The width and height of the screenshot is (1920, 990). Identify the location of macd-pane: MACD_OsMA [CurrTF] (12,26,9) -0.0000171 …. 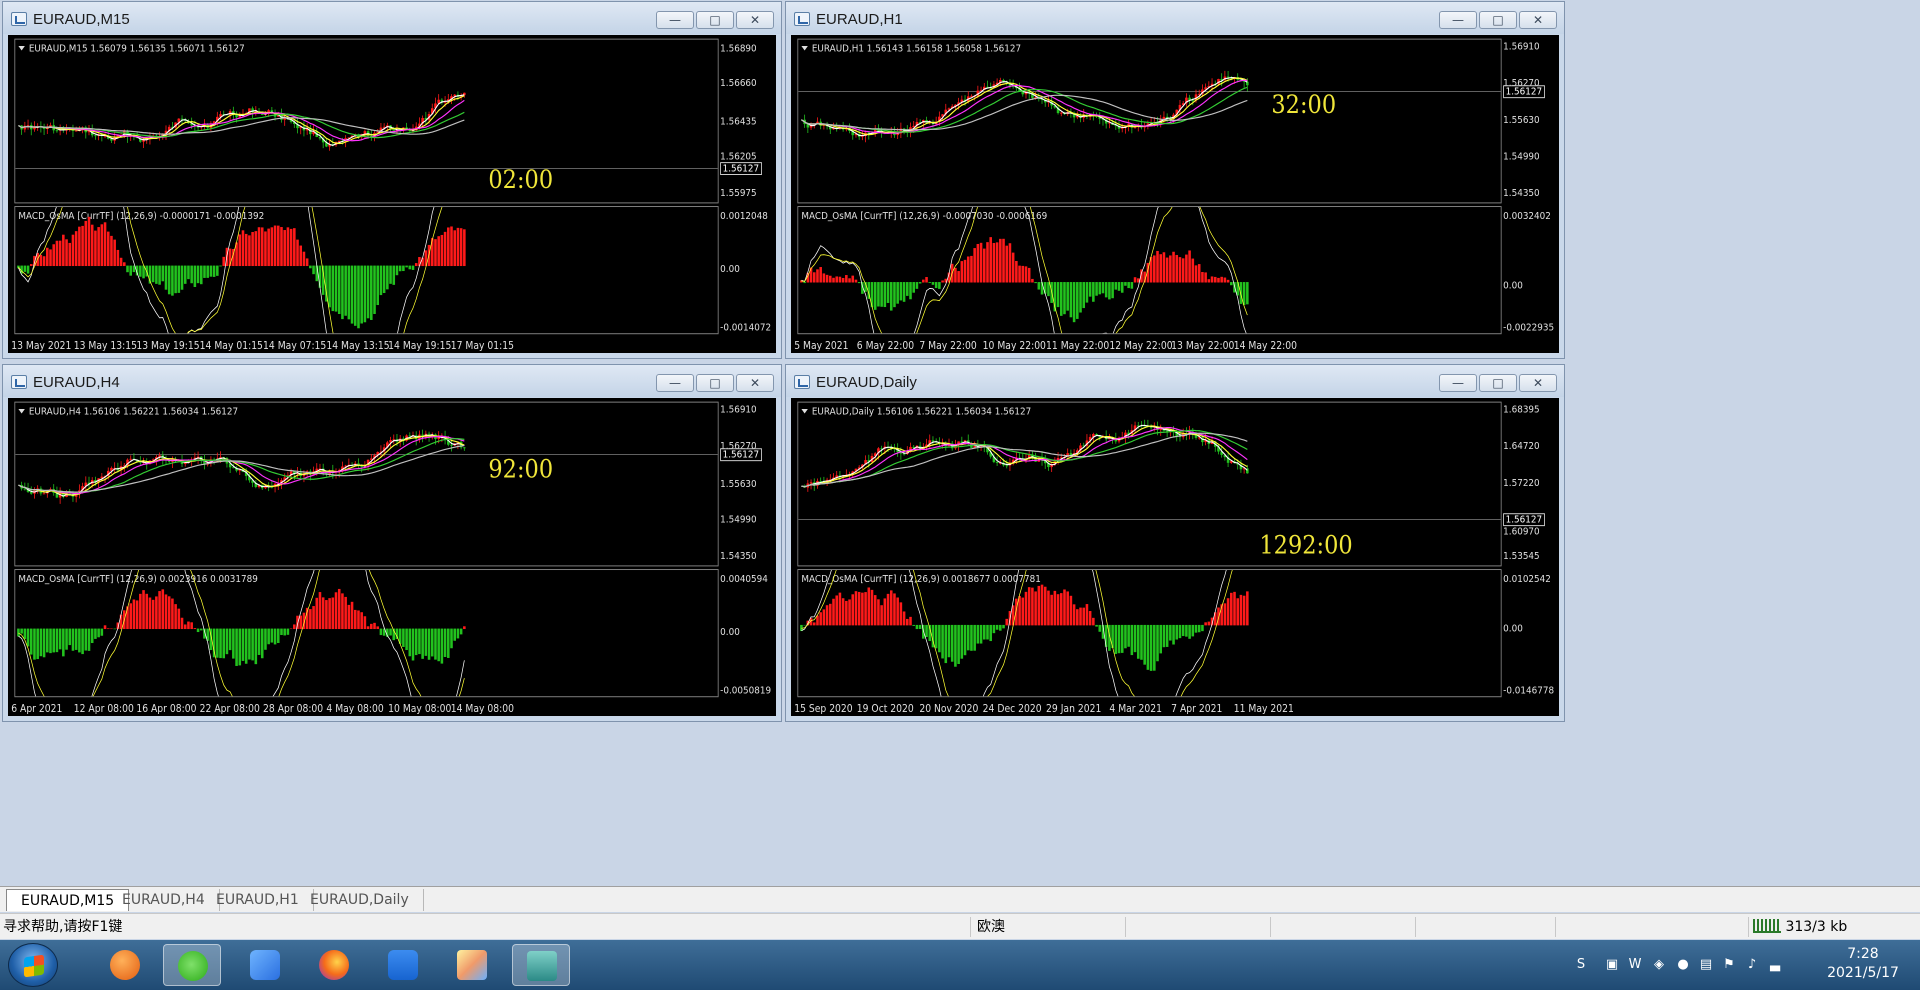
(366, 270).